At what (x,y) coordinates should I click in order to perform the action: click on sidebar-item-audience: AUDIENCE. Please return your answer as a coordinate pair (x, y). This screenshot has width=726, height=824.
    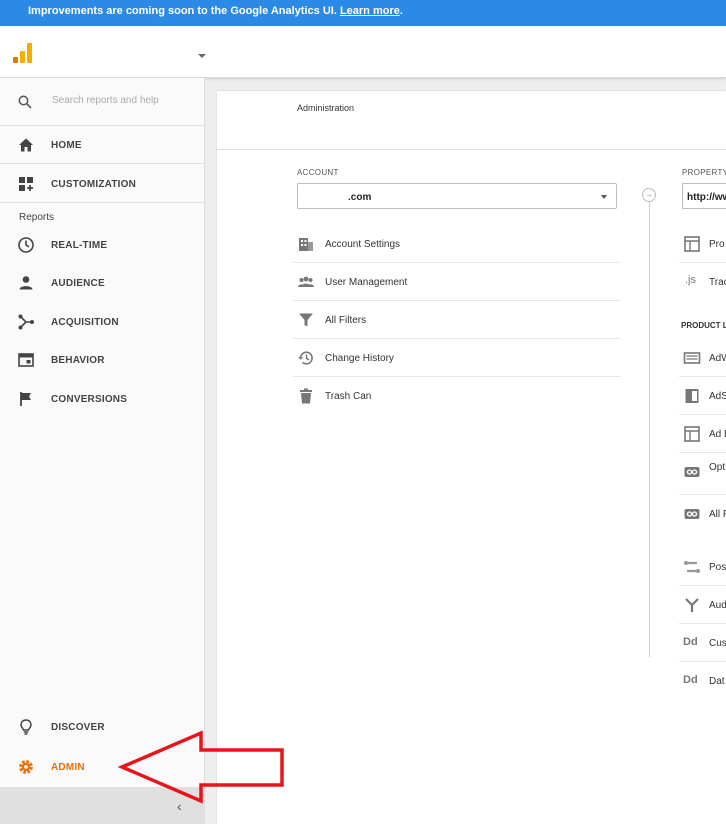
    Looking at the image, I should click on (102, 283).